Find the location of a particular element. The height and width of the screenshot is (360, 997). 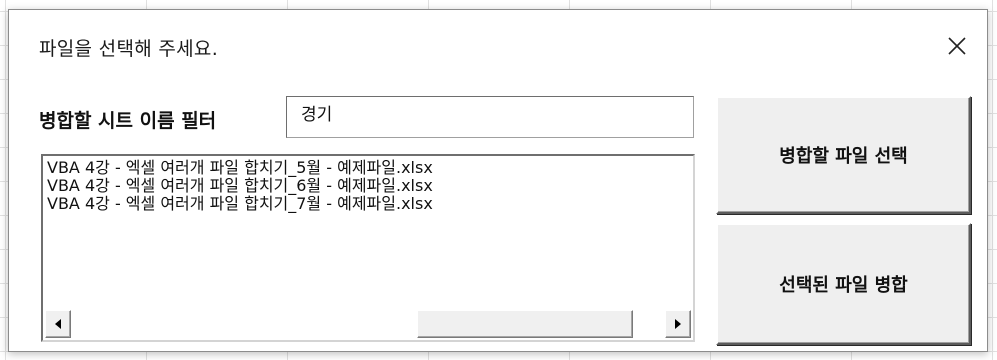

sheet-filter-input is located at coordinates (490, 117).